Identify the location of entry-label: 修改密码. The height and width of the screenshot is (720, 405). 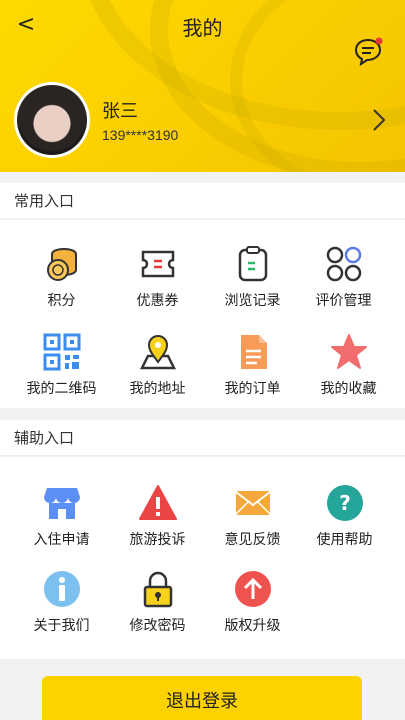
(157, 626).